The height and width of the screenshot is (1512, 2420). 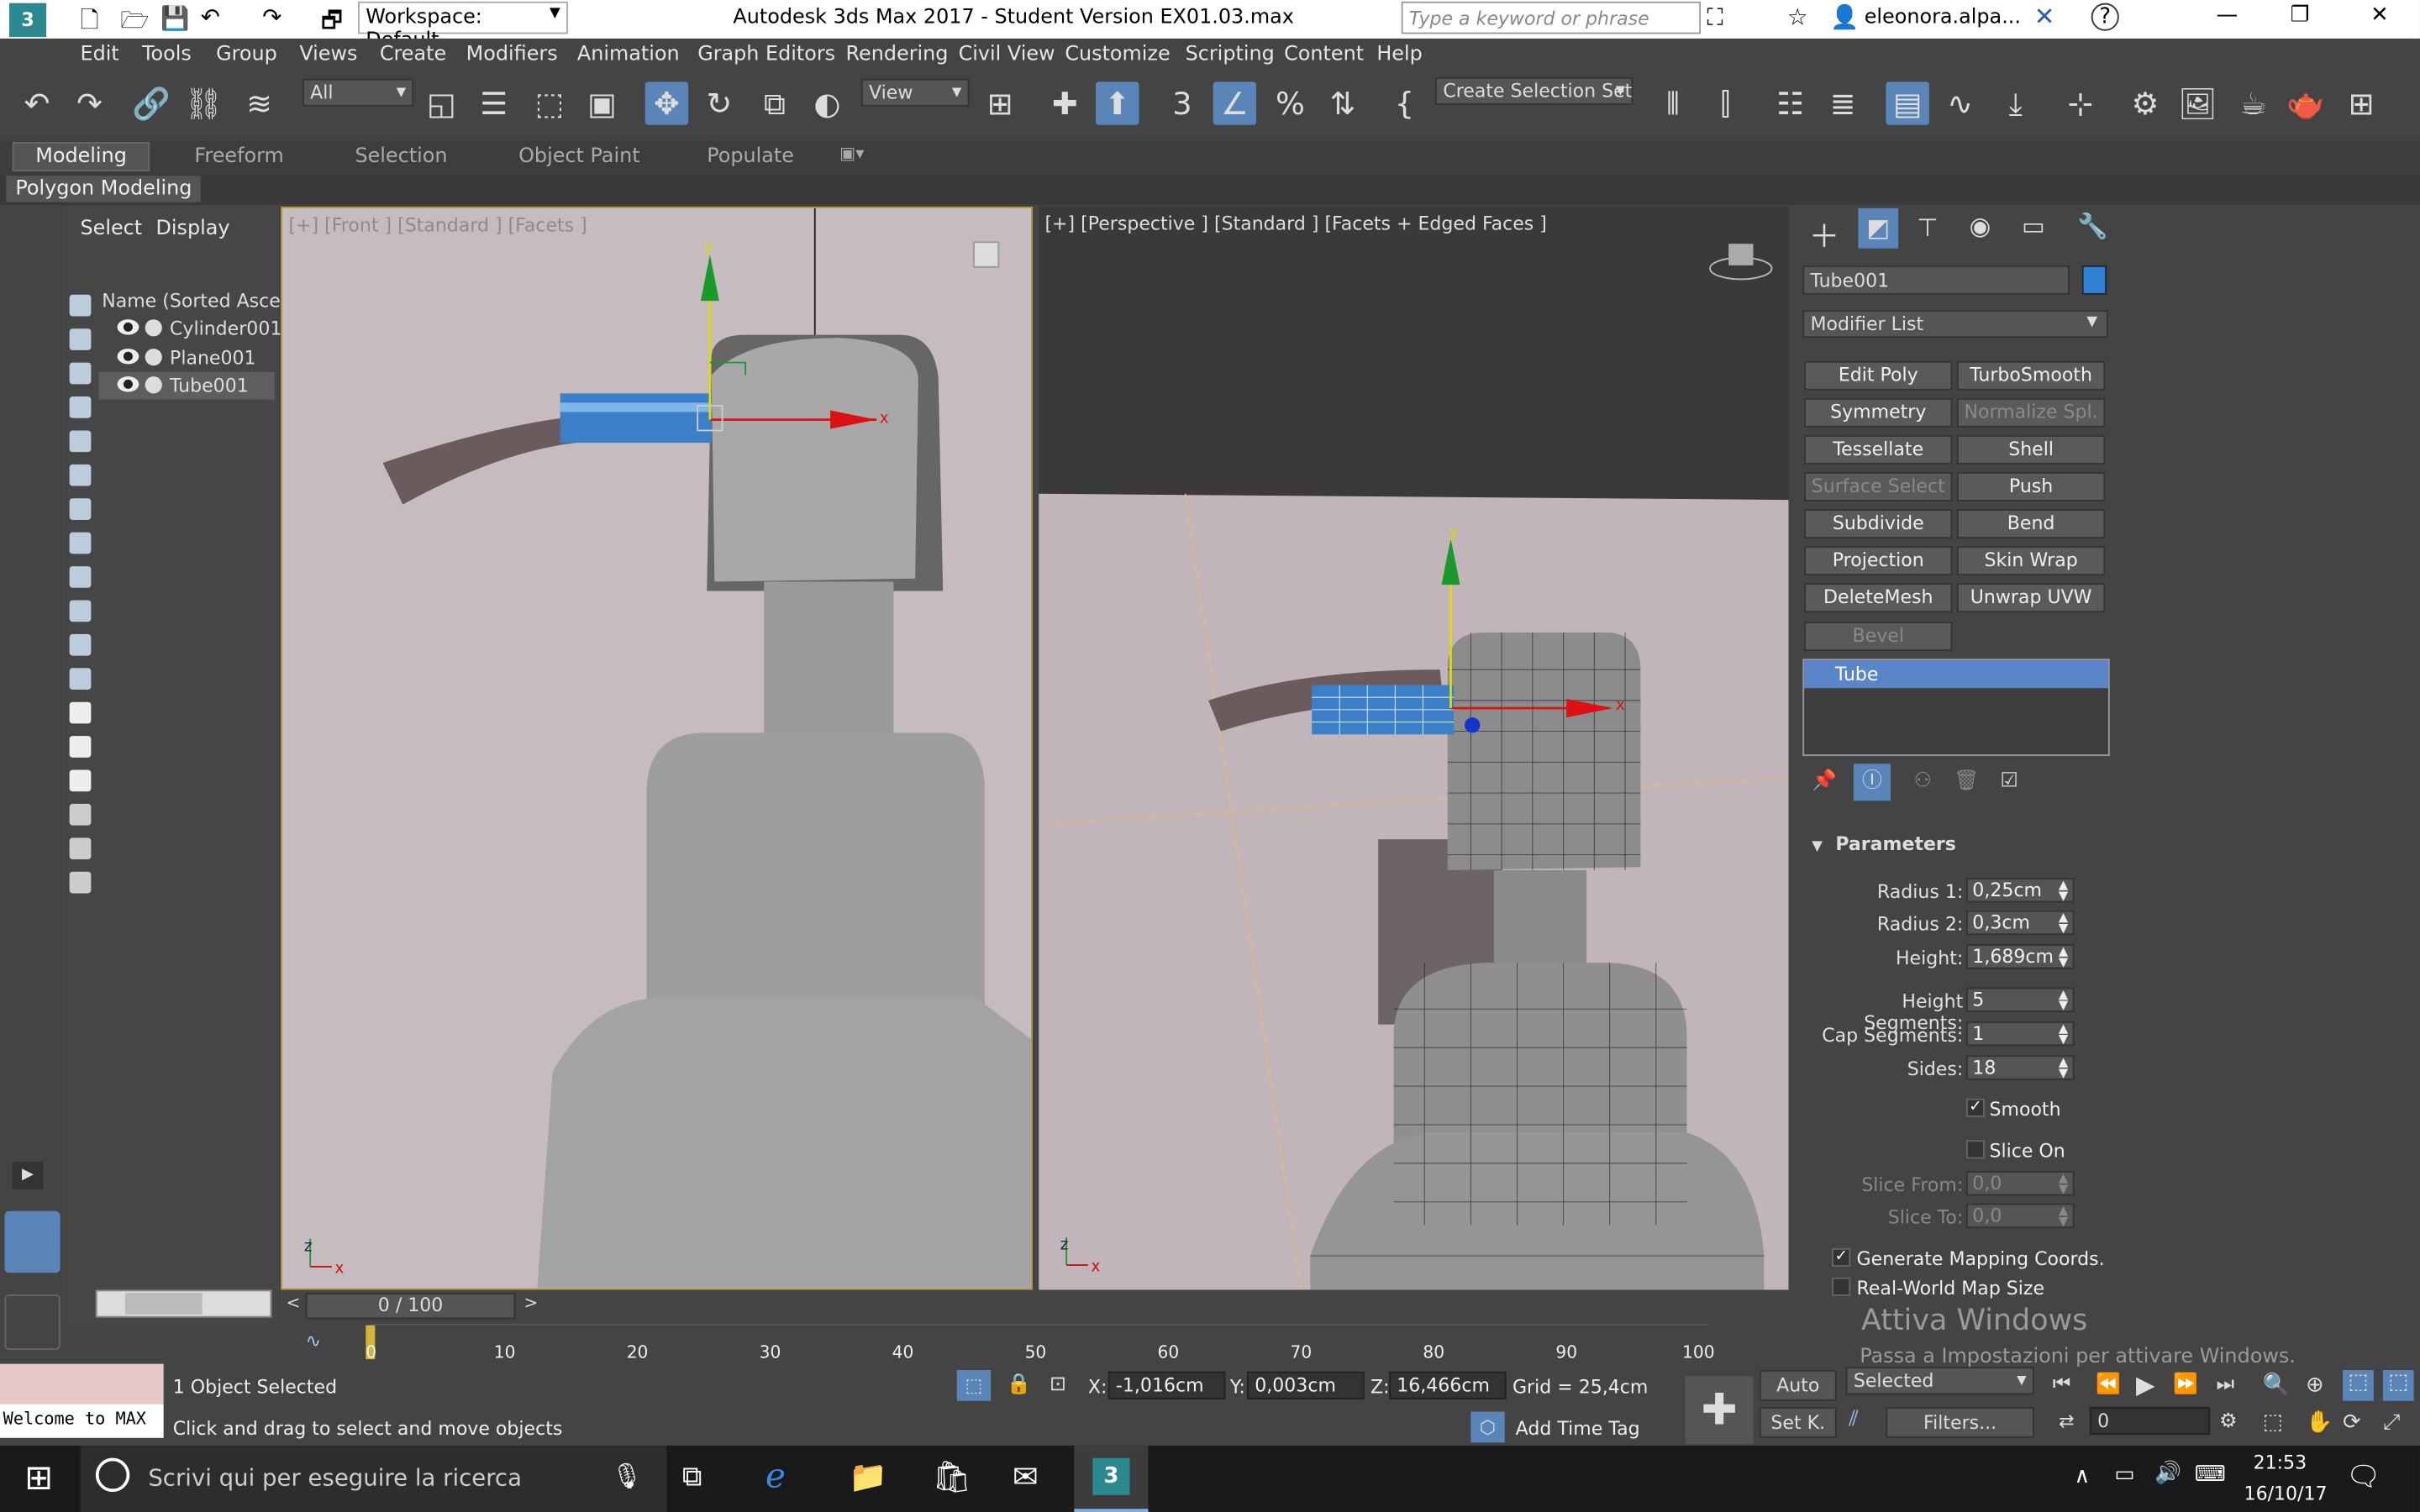 I want to click on keyboard-icon: ⌨, so click(x=2210, y=1474).